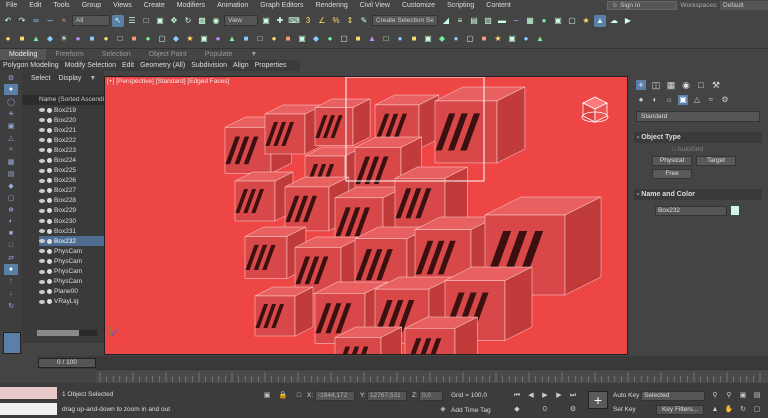  I want to click on menu-views: Views, so click(122, 5).